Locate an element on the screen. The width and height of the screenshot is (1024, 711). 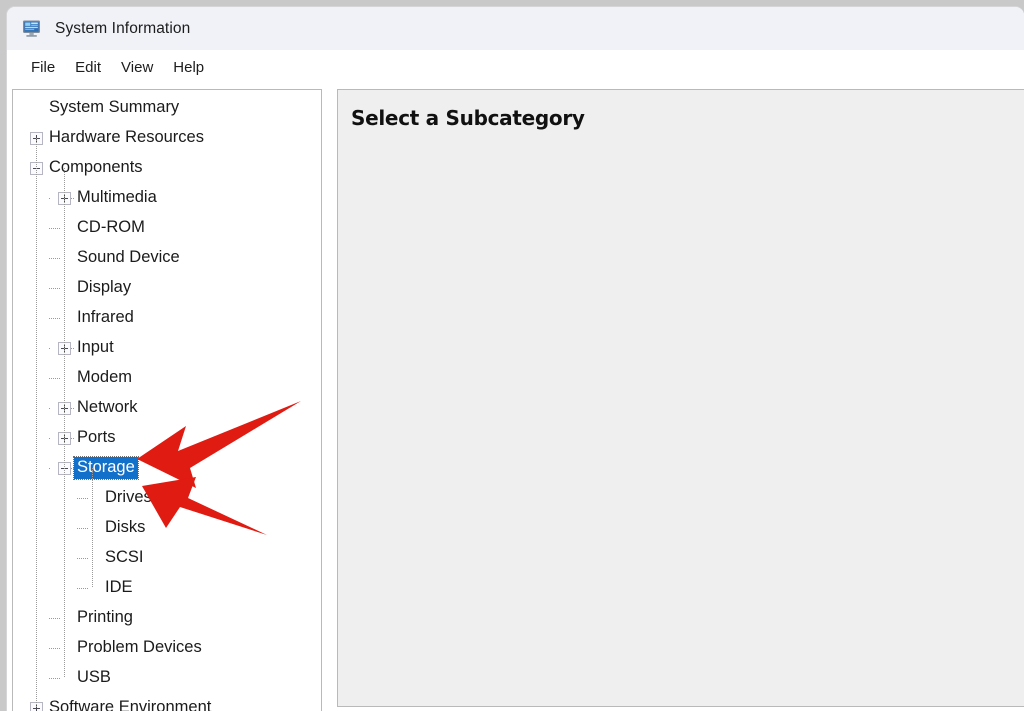
content-heading: Select a Subcategory is located at coordinates (468, 118).